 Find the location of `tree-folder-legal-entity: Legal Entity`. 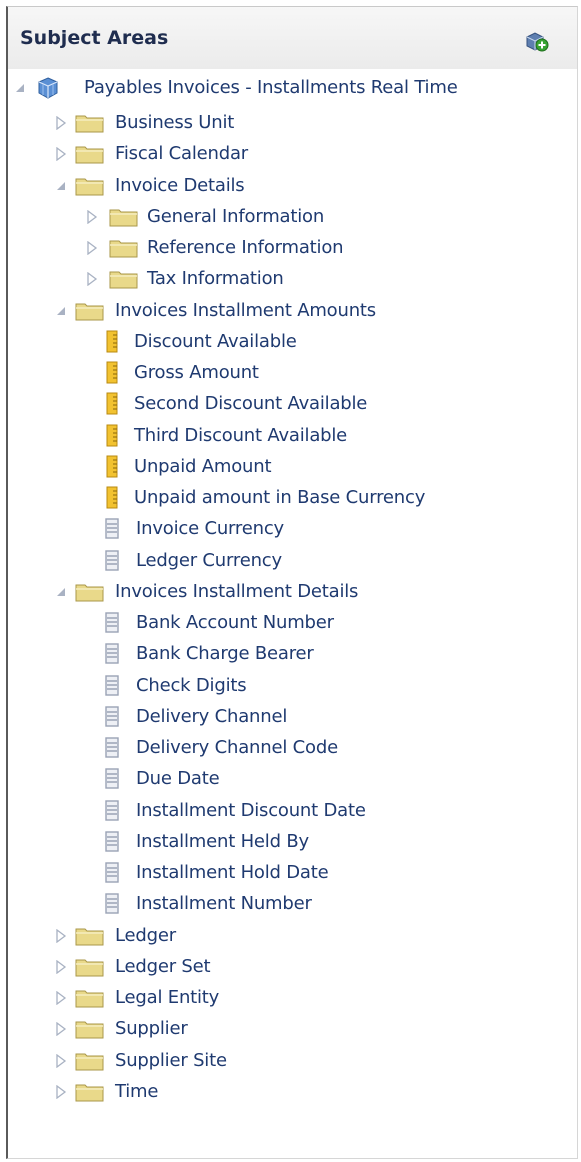

tree-folder-legal-entity: Legal Entity is located at coordinates (288, 998).